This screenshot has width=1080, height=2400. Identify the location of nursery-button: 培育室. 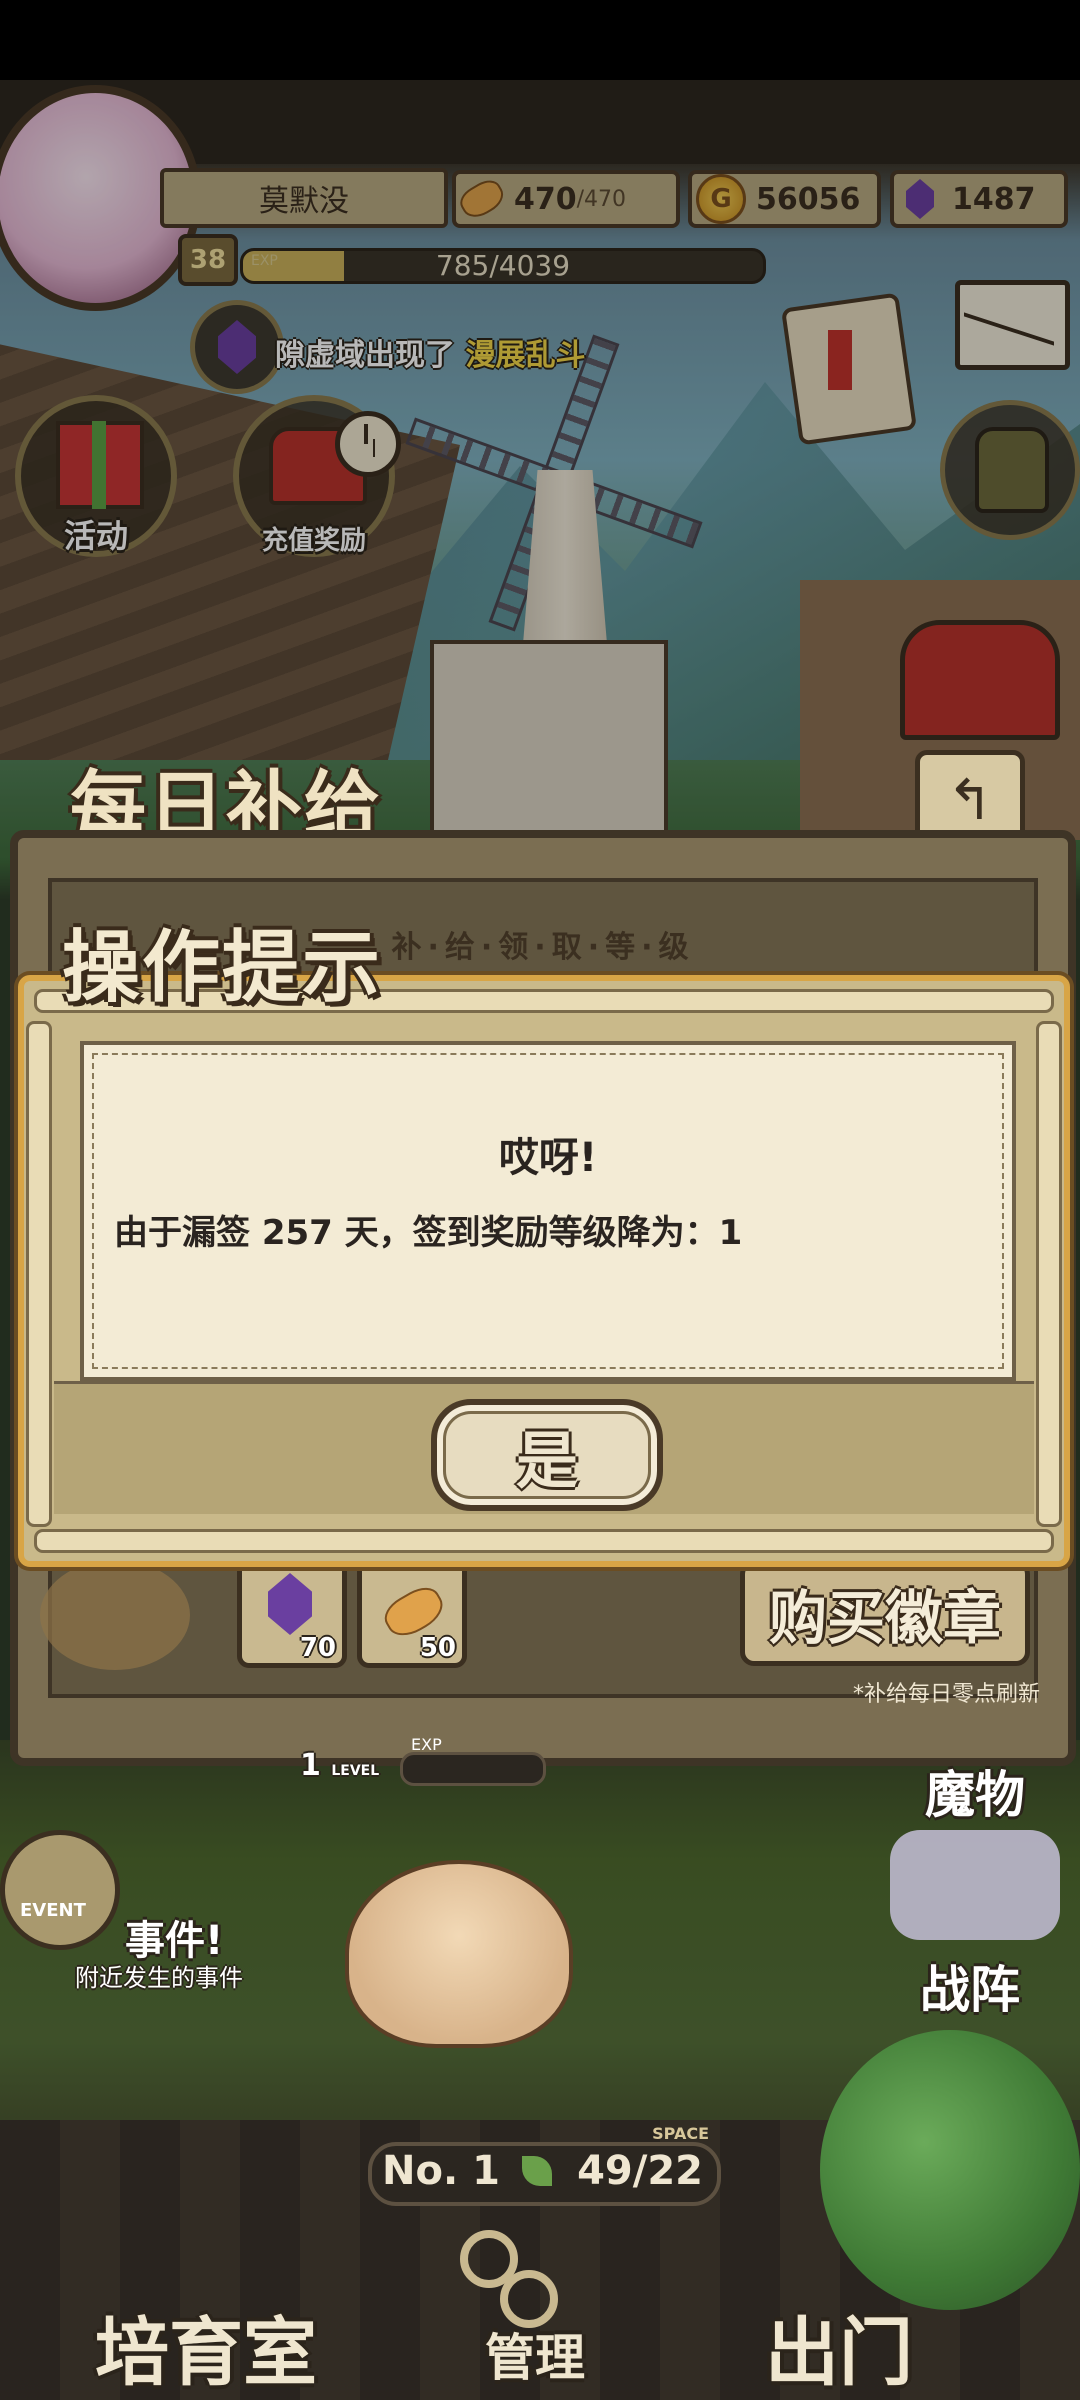
(206, 2346).